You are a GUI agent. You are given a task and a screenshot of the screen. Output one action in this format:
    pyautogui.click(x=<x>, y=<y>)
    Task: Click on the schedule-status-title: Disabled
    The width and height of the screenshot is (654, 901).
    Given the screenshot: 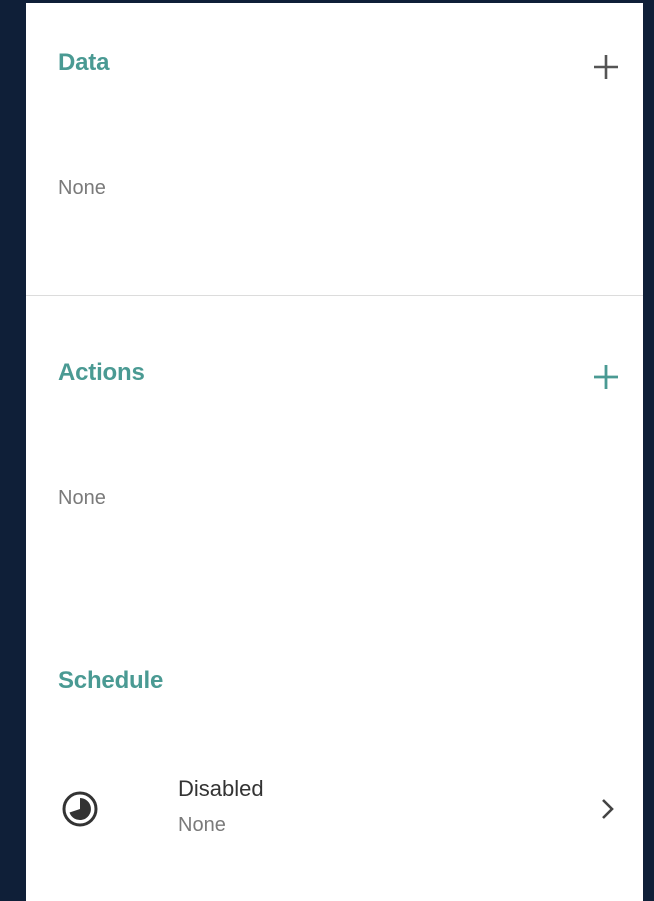 What is the action you would take?
    pyautogui.click(x=221, y=788)
    